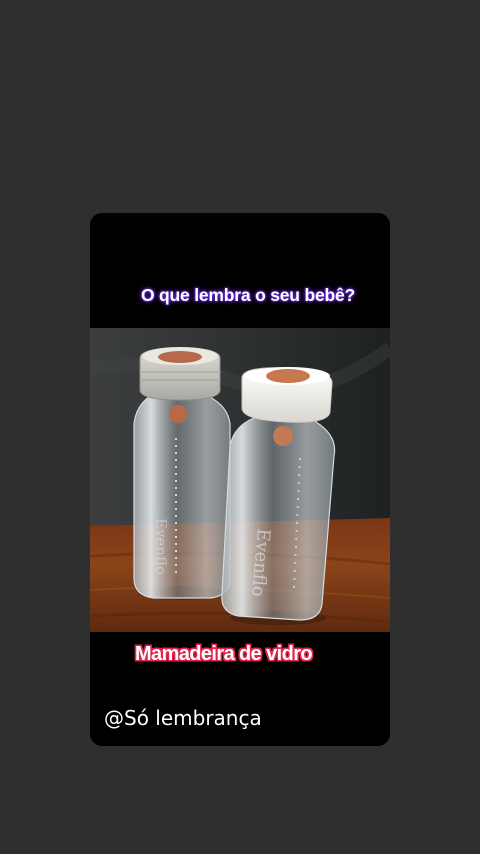 The width and height of the screenshot is (480, 854). I want to click on left-bottle: Evenflo, so click(182, 473).